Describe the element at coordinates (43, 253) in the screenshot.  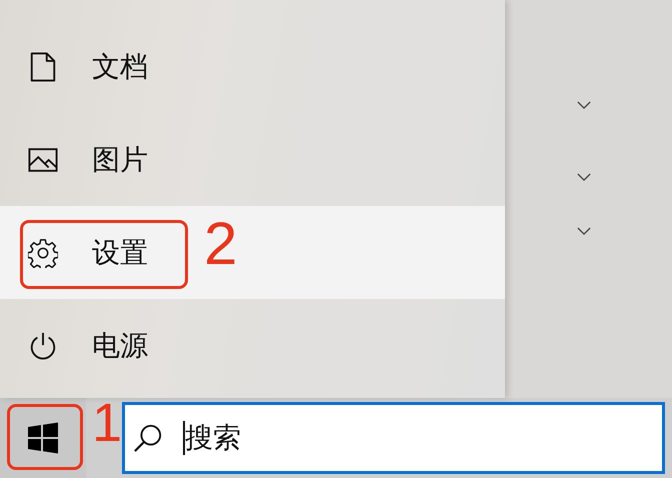
I see `settings-icon` at that location.